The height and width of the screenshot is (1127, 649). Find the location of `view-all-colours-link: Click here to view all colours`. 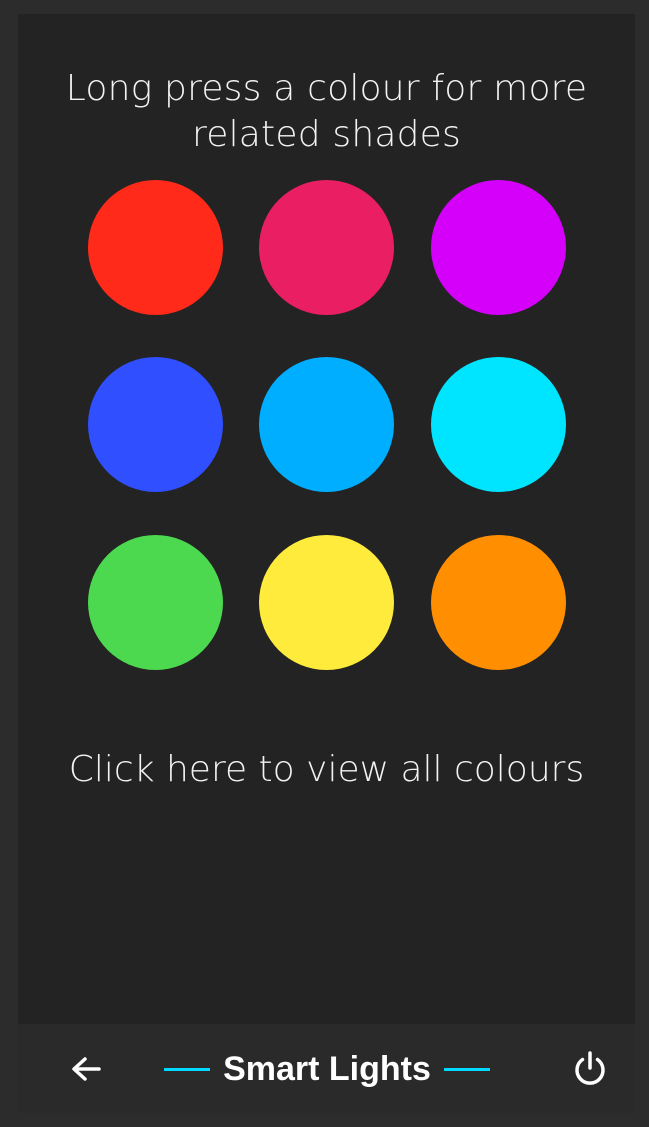

view-all-colours-link: Click here to view all colours is located at coordinates (326, 770).